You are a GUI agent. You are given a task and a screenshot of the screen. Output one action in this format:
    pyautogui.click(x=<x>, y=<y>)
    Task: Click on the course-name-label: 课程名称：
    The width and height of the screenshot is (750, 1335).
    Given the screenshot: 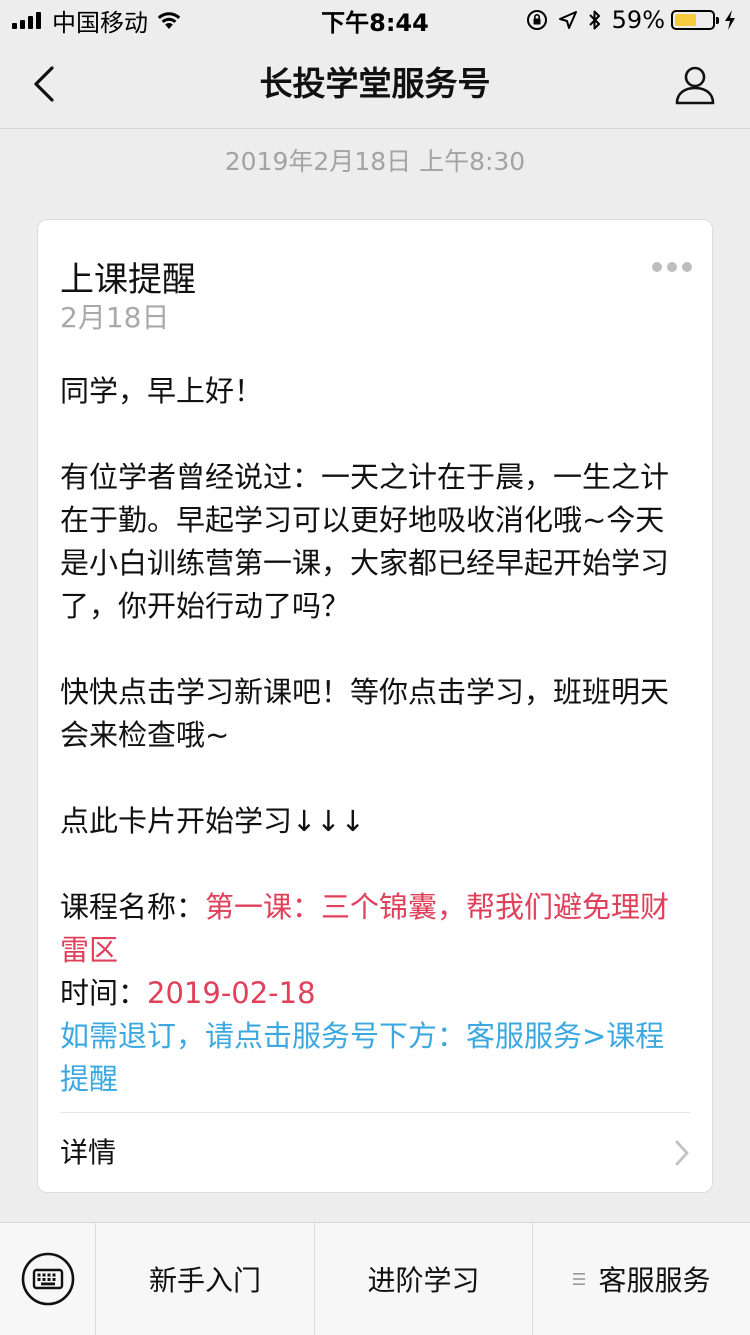 What is the action you would take?
    pyautogui.click(x=133, y=907)
    